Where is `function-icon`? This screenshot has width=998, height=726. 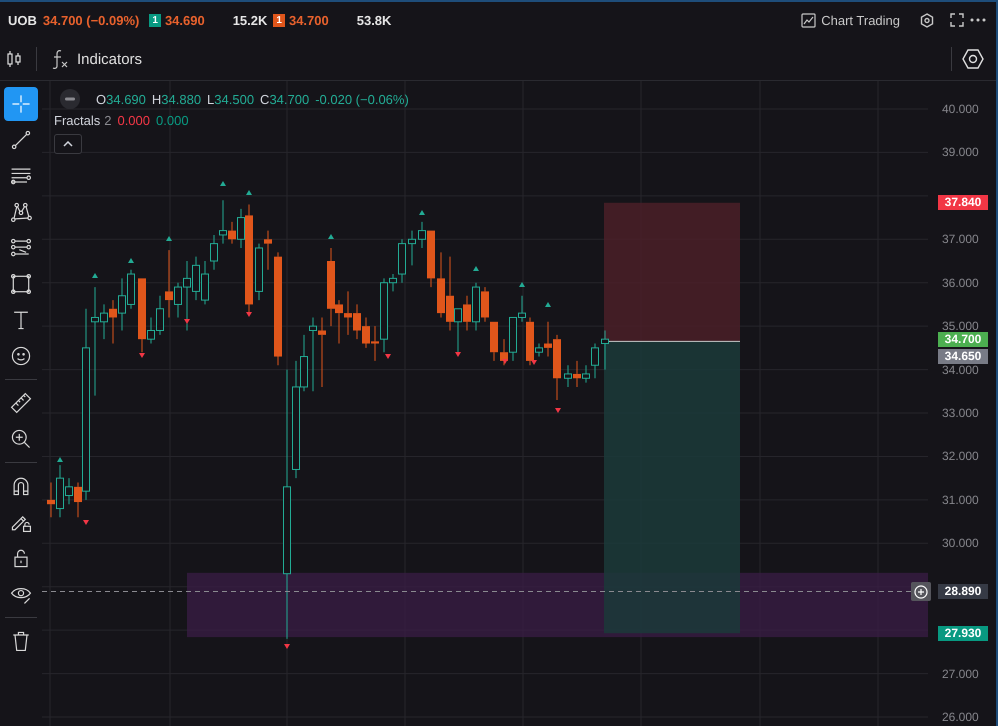 function-icon is located at coordinates (60, 59).